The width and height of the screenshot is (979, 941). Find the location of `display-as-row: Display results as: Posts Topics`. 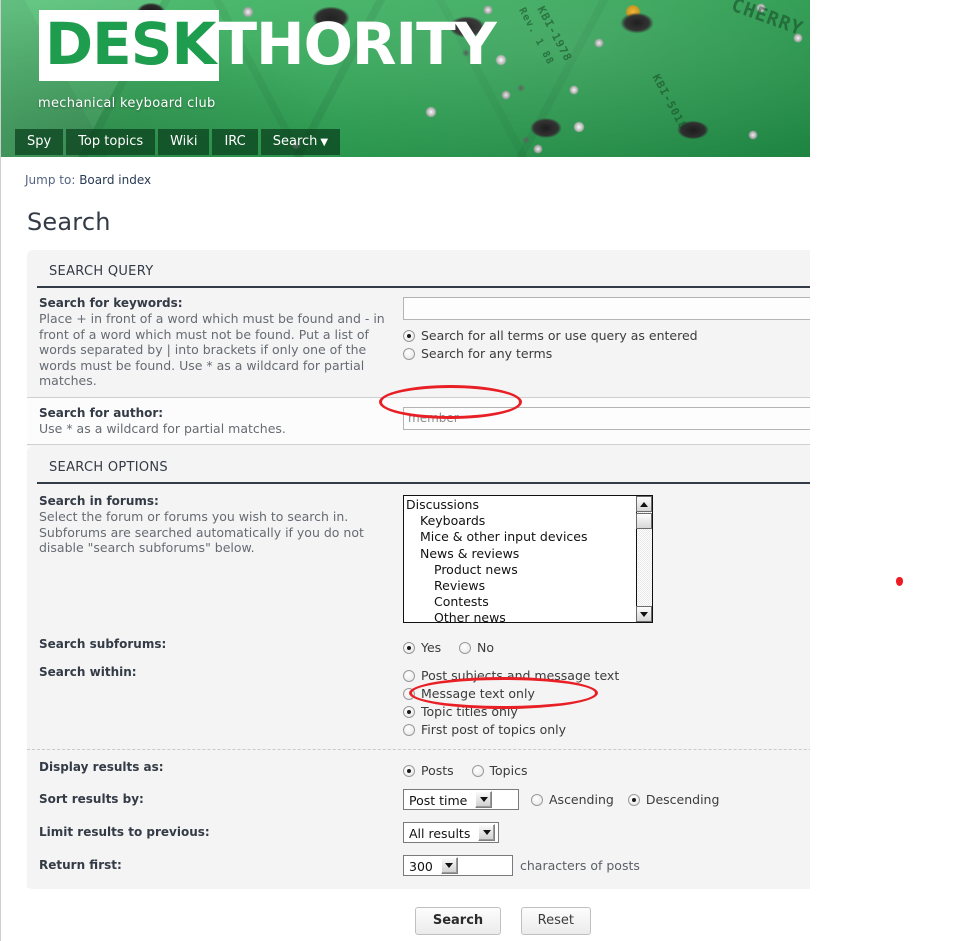

display-as-row: Display results as: Posts Topics is located at coordinates (418, 765).